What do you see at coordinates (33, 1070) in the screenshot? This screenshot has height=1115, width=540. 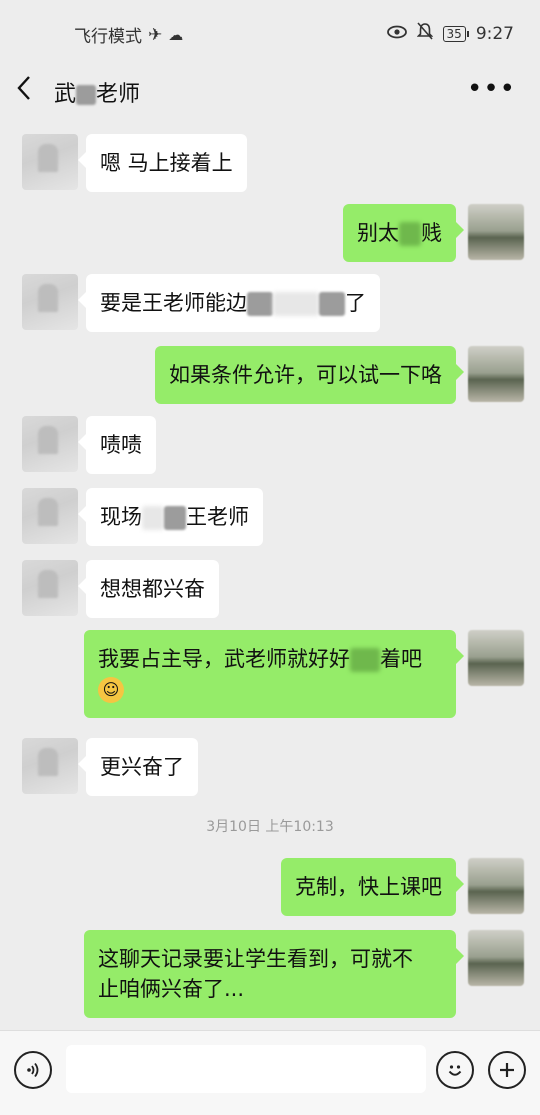 I see `voice-icon` at bounding box center [33, 1070].